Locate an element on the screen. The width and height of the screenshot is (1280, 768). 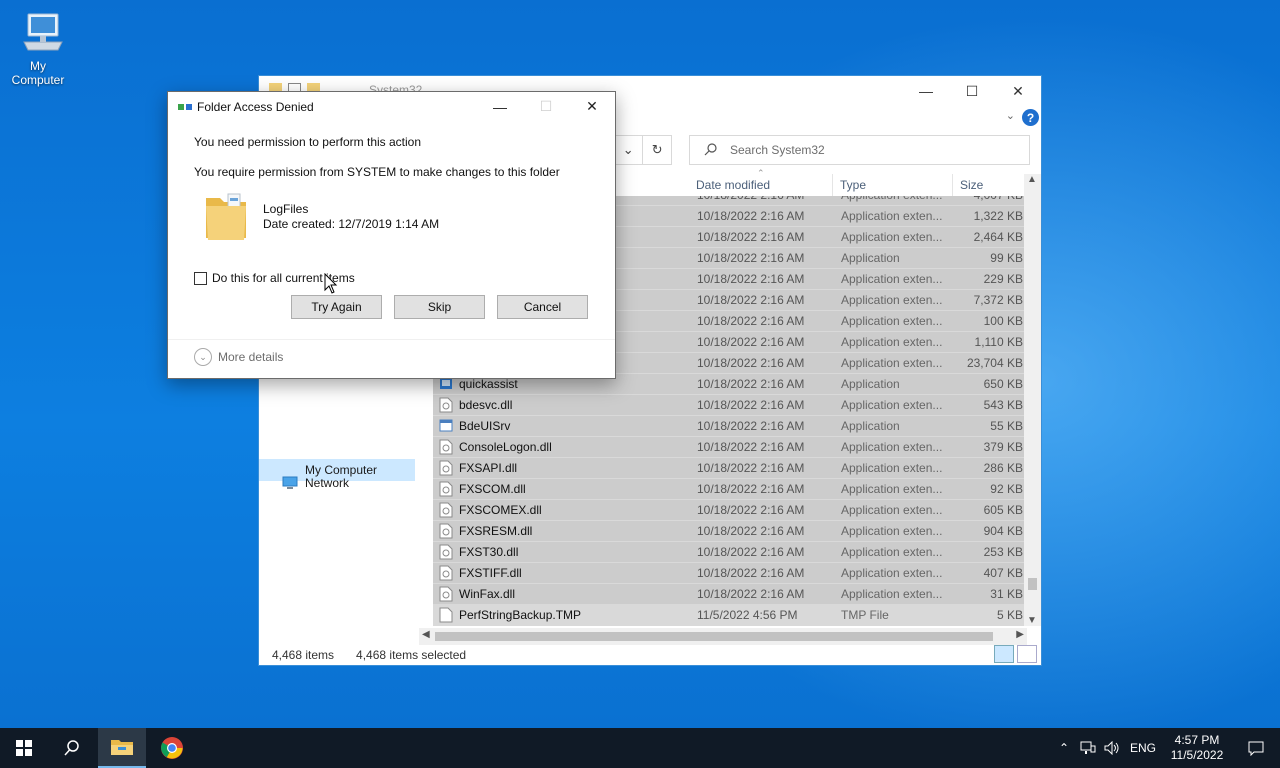
network-icon is located at coordinates (1088, 748).